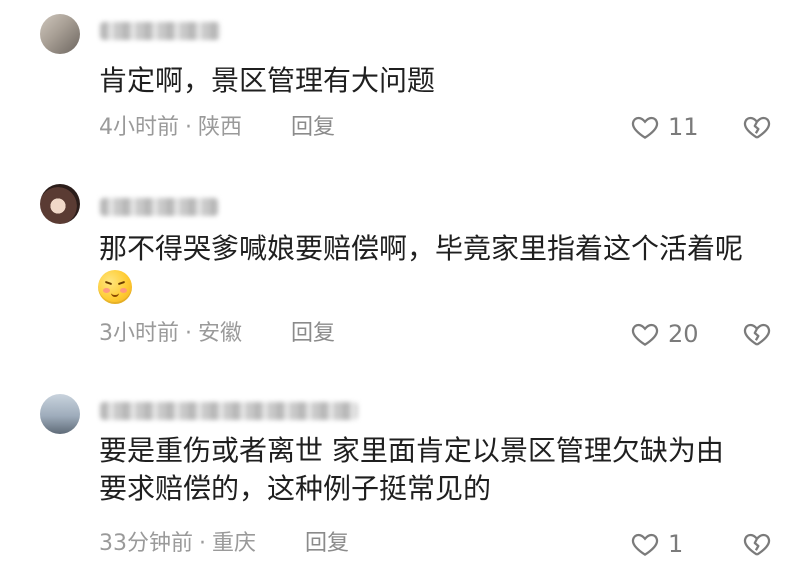 This screenshot has width=800, height=563. What do you see at coordinates (664, 334) in the screenshot?
I see `like-button: 20` at bounding box center [664, 334].